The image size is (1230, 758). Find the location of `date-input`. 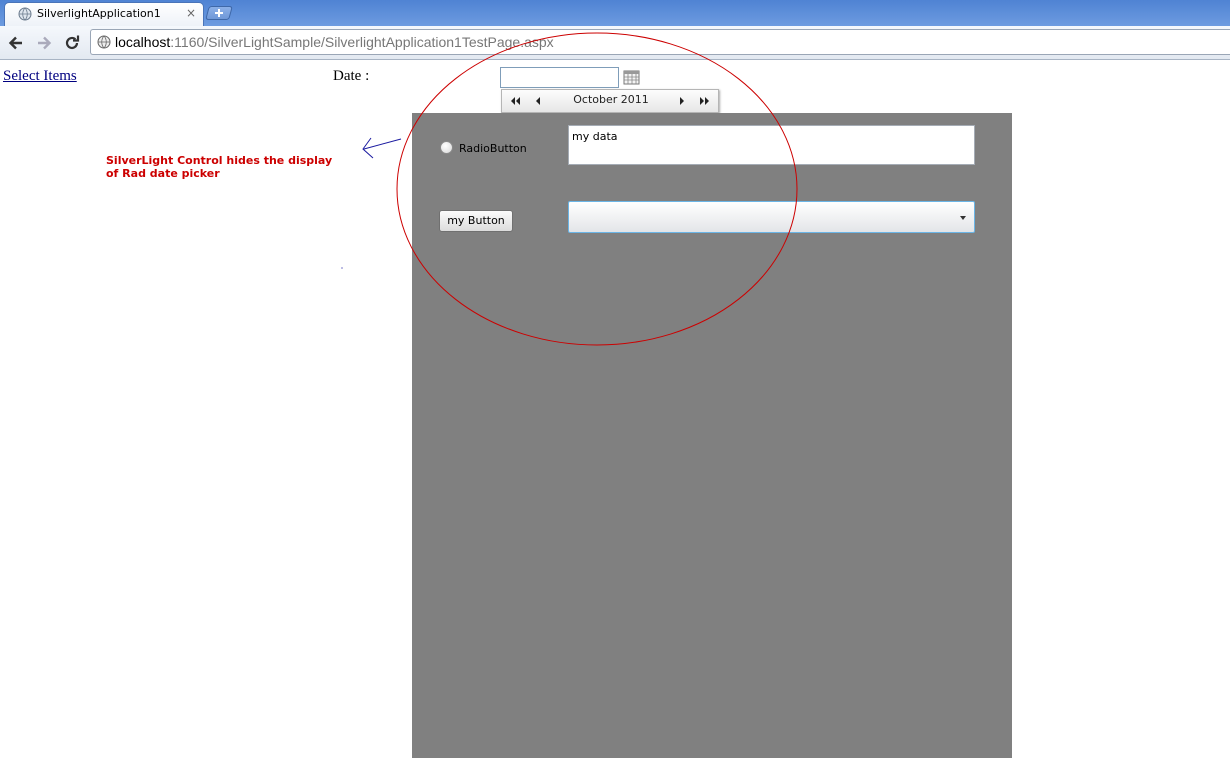

date-input is located at coordinates (559, 77).